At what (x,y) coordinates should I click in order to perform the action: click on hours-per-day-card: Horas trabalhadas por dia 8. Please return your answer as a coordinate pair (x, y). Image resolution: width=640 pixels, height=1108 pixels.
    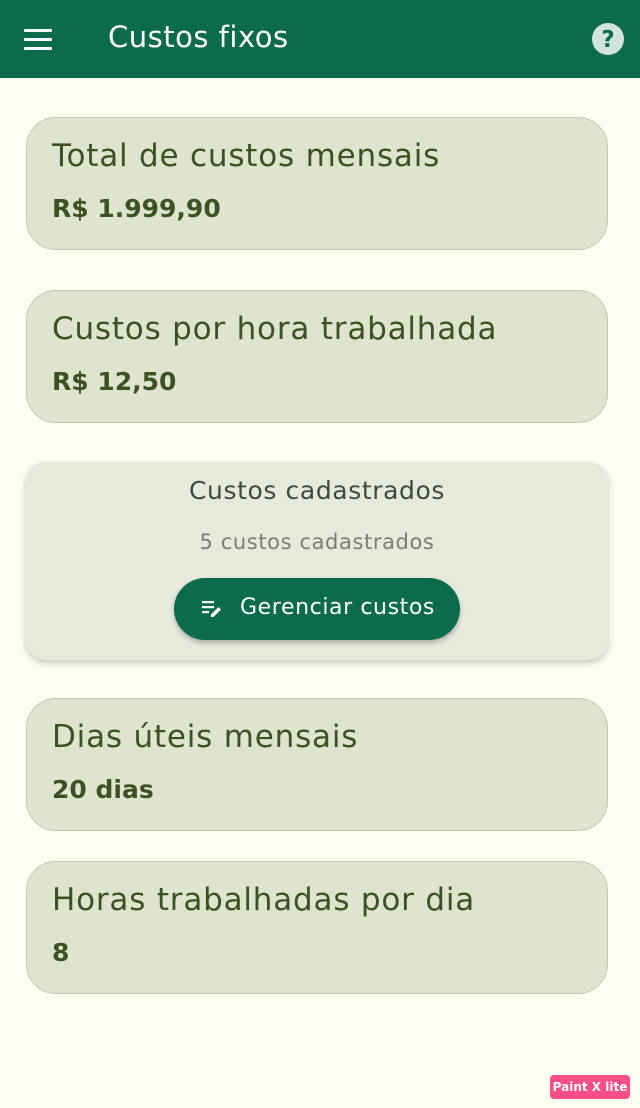
    Looking at the image, I should click on (317, 927).